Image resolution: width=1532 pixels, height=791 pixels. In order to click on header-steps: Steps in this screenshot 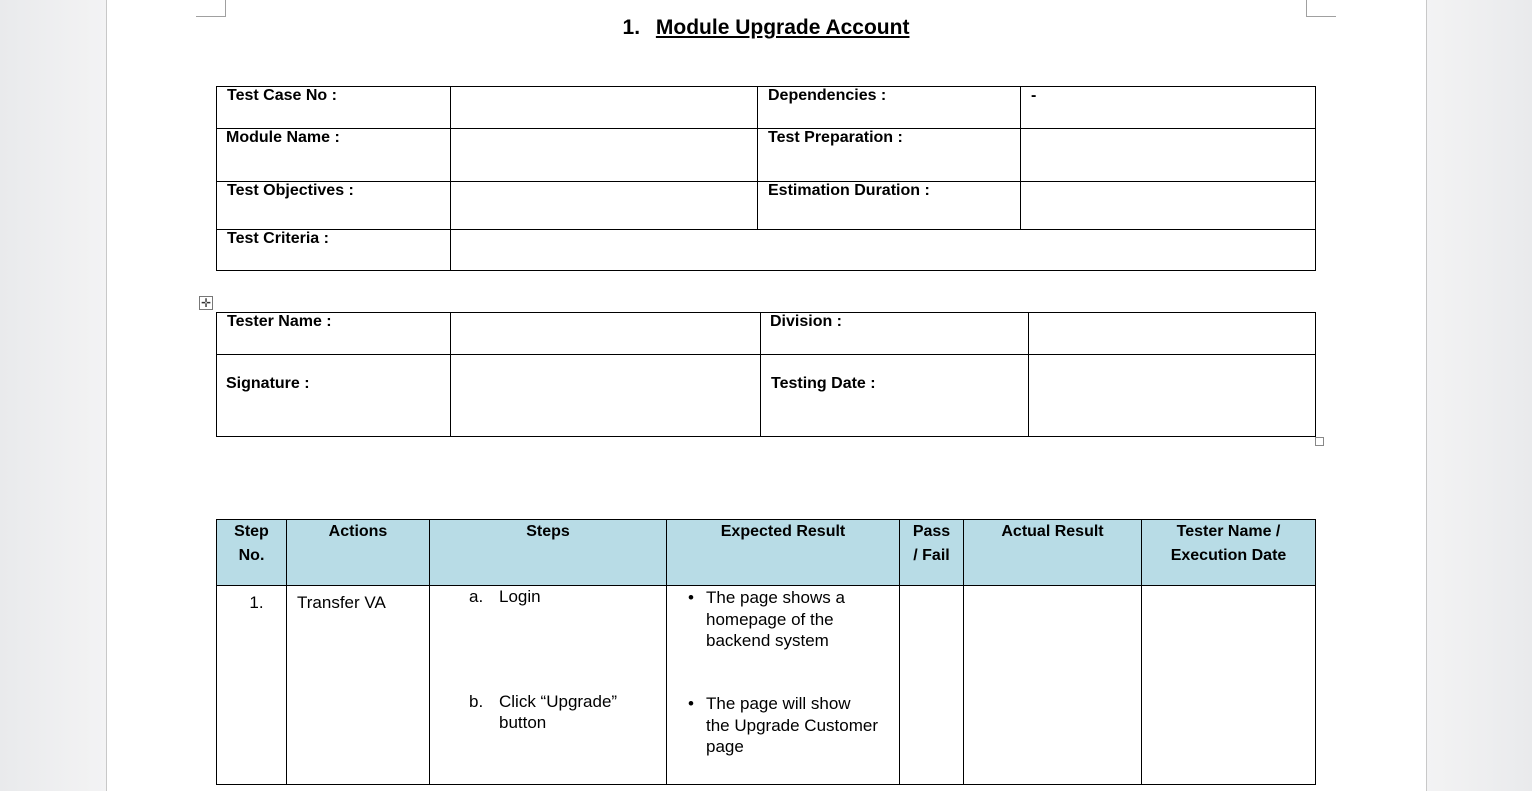, I will do `click(548, 552)`.